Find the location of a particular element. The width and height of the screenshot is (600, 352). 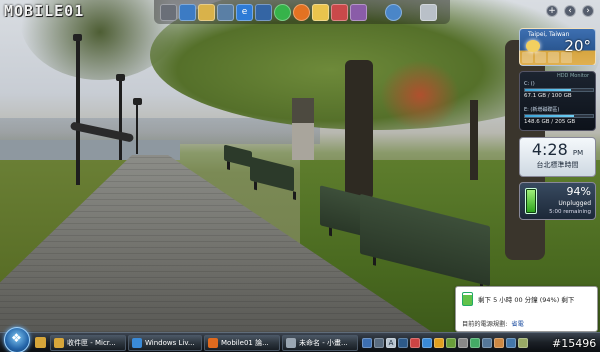

power-notification: 剩下 5 小時 00 分鐘 (94%) 剩下 目前的電源規劃: 省電 is located at coordinates (526, 309).